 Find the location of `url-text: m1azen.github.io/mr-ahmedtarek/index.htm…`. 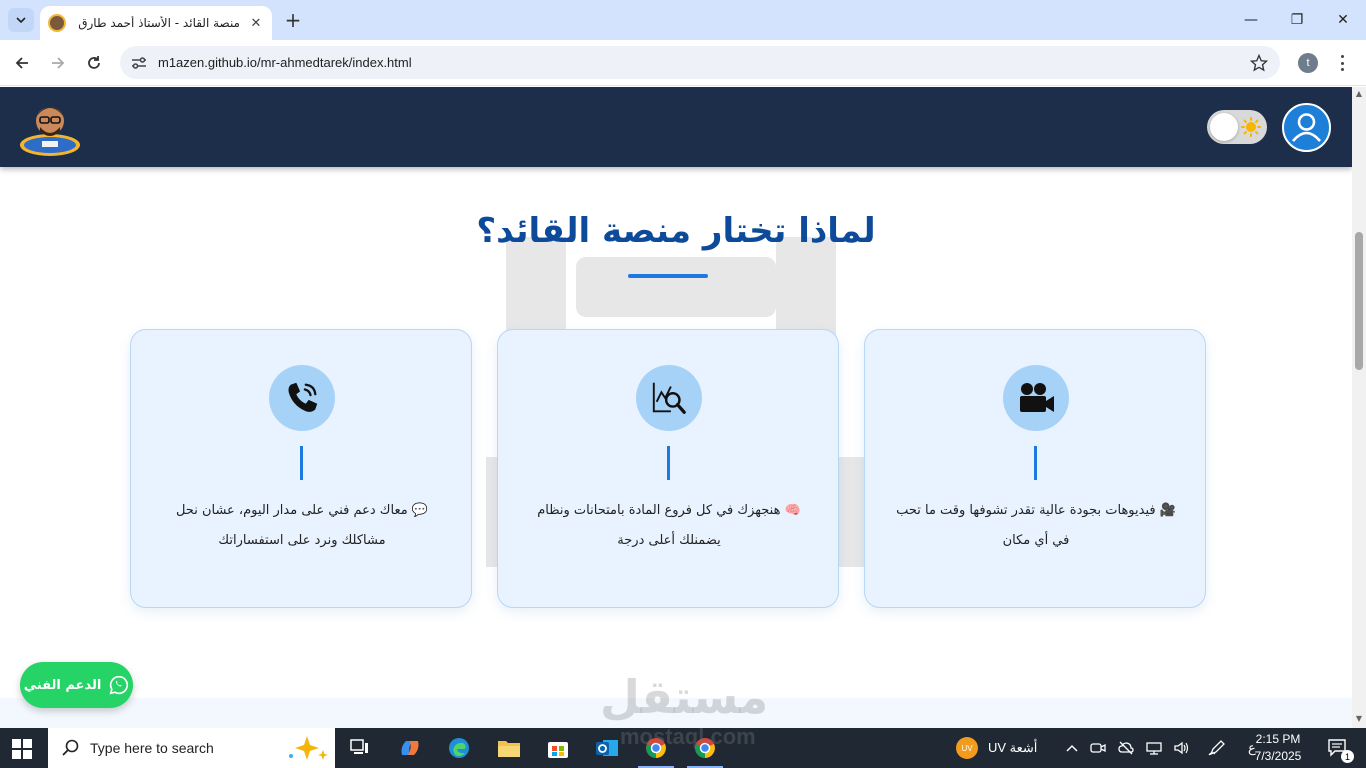

url-text: m1azen.github.io/mr-ahmedtarek/index.htm… is located at coordinates (285, 62).